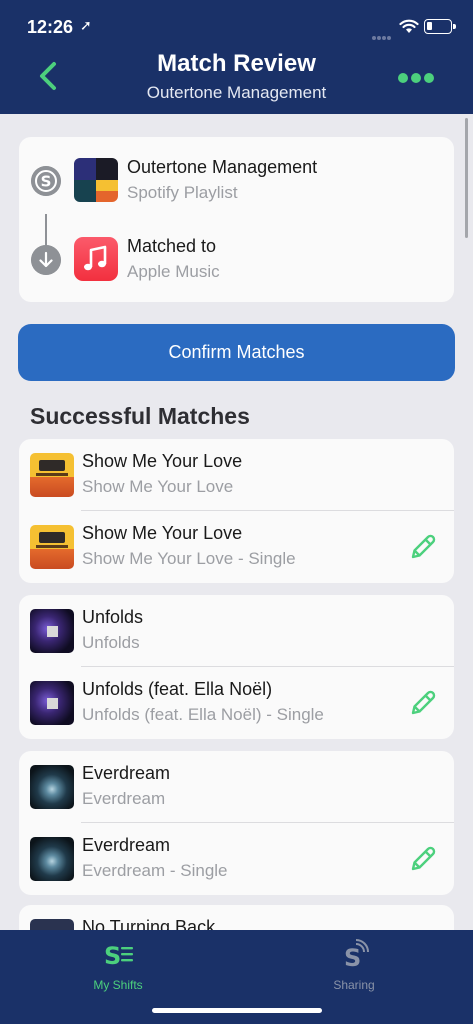 This screenshot has height=1024, width=473. What do you see at coordinates (236, 787) in the screenshot?
I see `original-track-row: Everdream Everdream` at bounding box center [236, 787].